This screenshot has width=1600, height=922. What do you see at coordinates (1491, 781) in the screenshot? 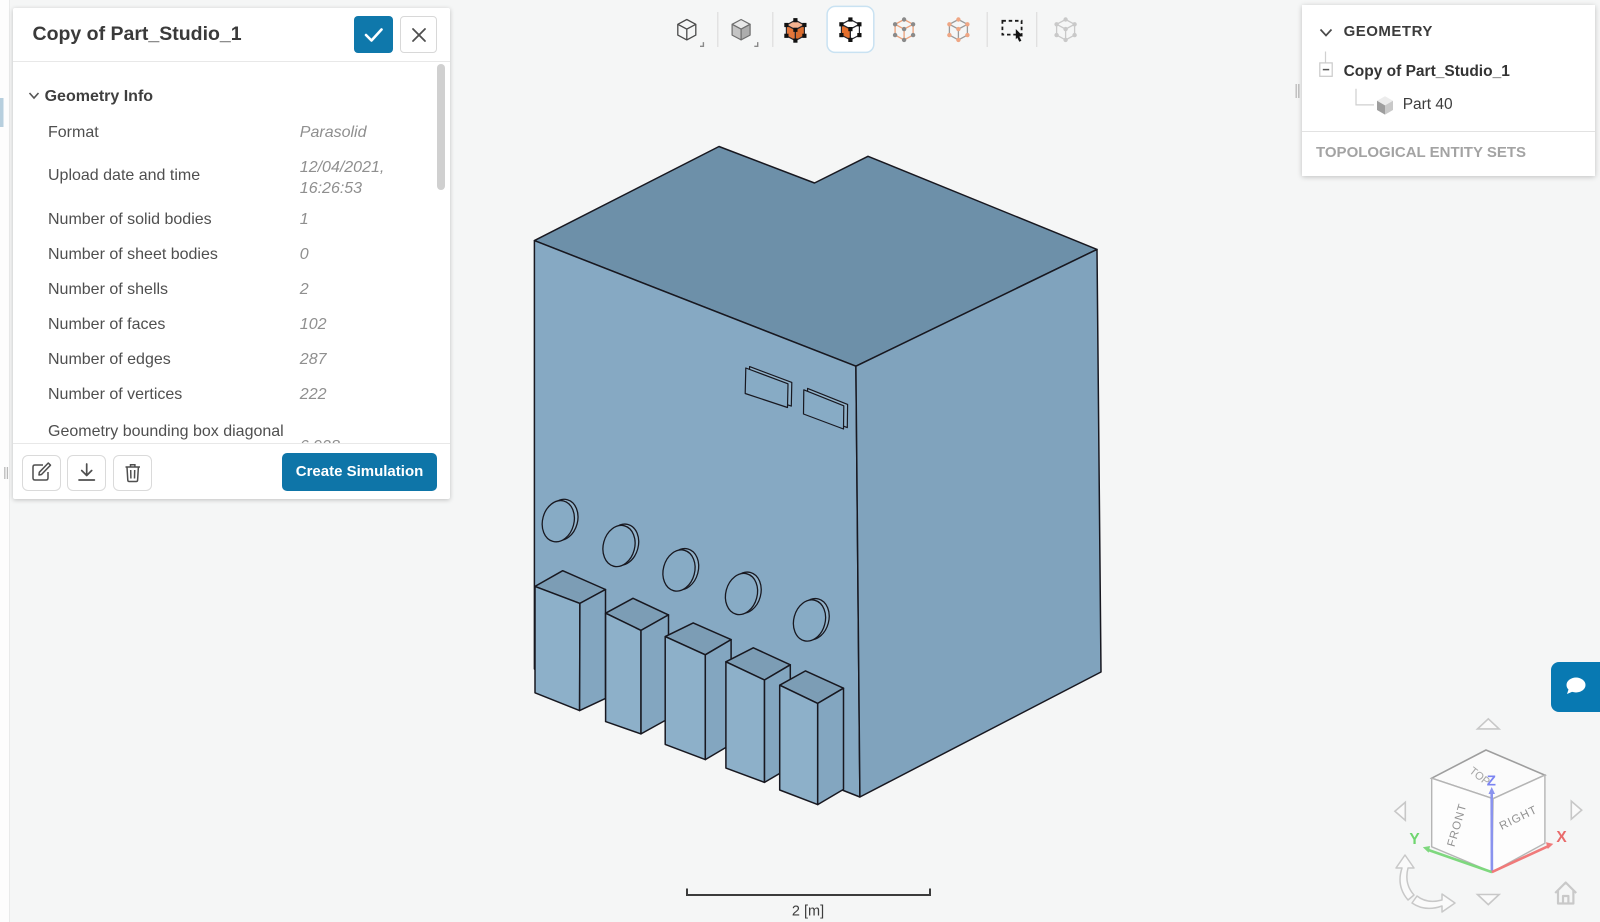
I see `svg-text: Z` at bounding box center [1491, 781].